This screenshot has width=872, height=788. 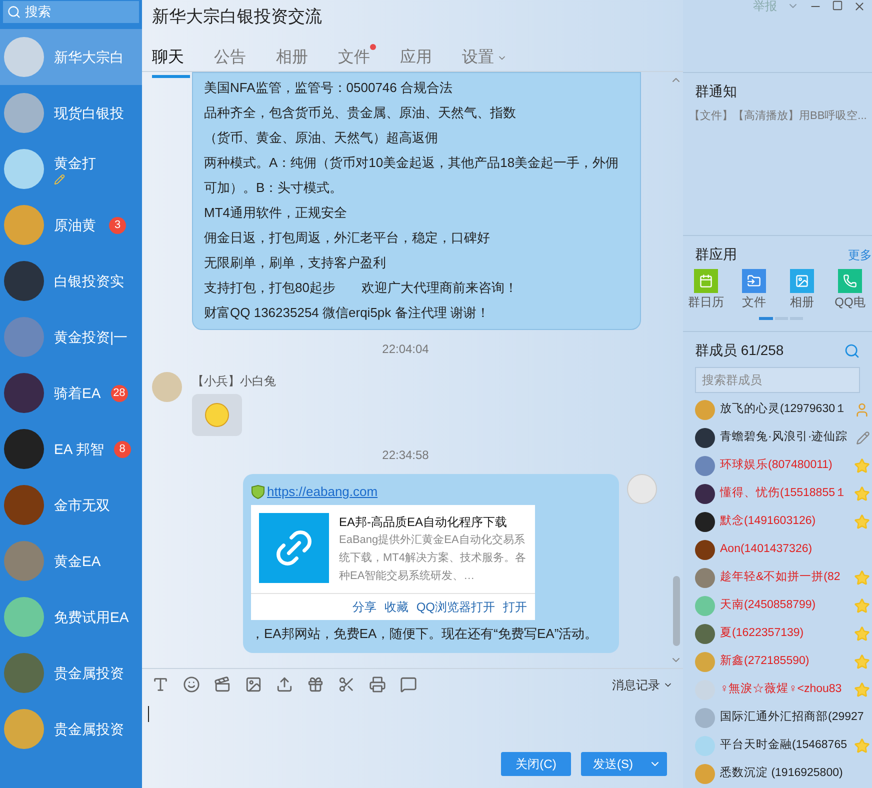 I want to click on conversation-item: 免费试用EA, so click(x=71, y=617).